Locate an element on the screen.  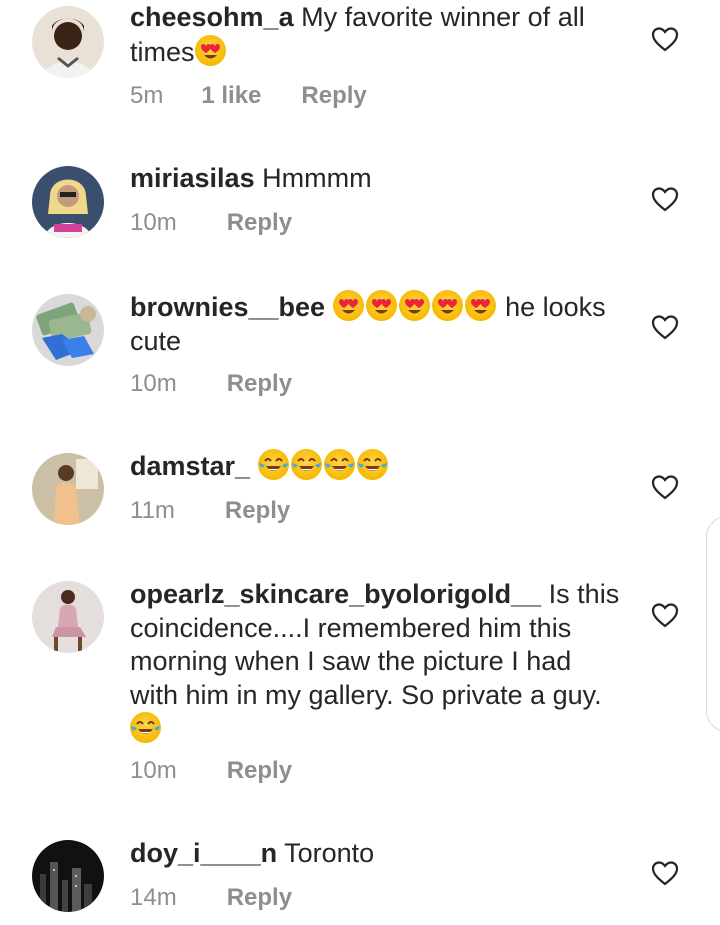
comment-username: miriasilas is located at coordinates (192, 178).